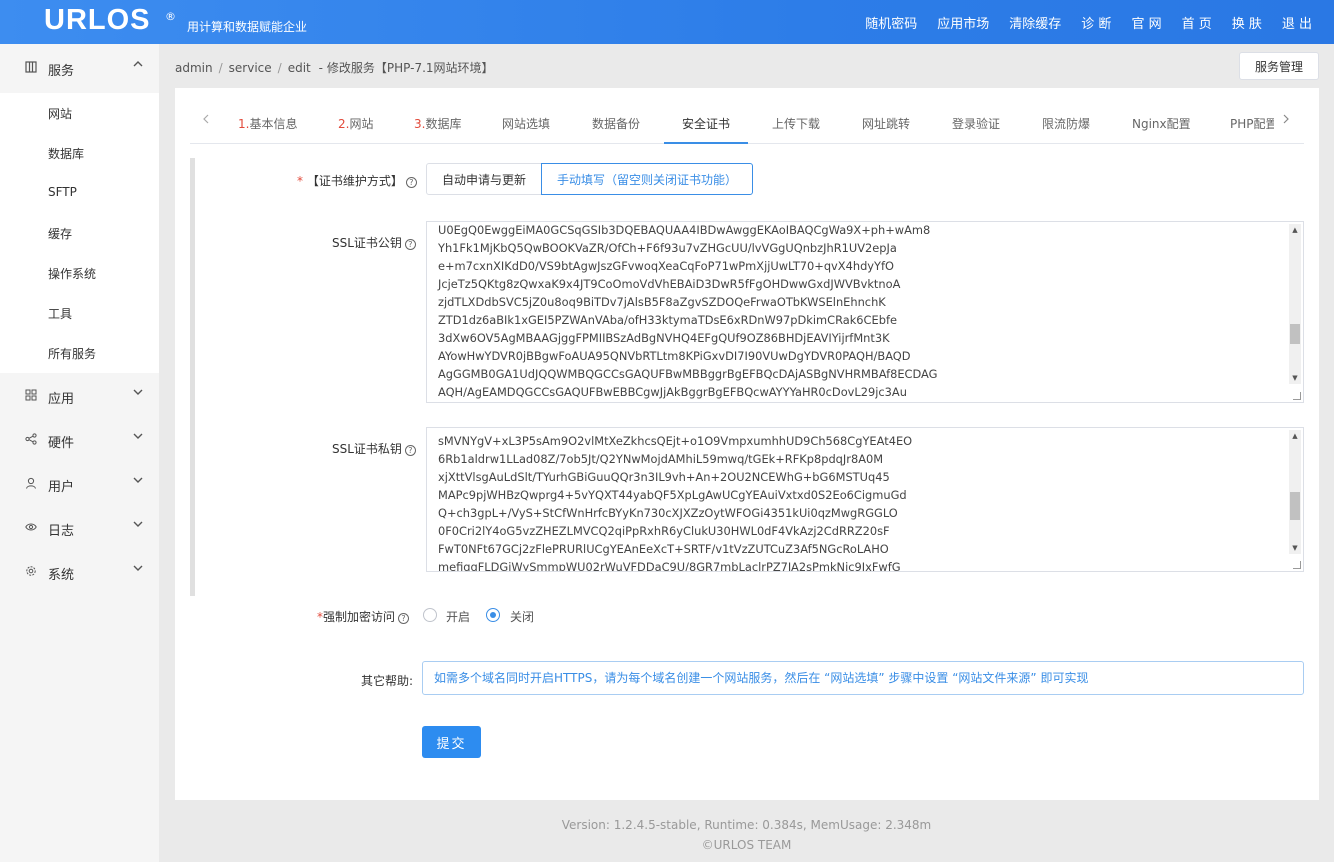 The width and height of the screenshot is (1334, 862). What do you see at coordinates (31, 396) in the screenshot?
I see `apps-icon` at bounding box center [31, 396].